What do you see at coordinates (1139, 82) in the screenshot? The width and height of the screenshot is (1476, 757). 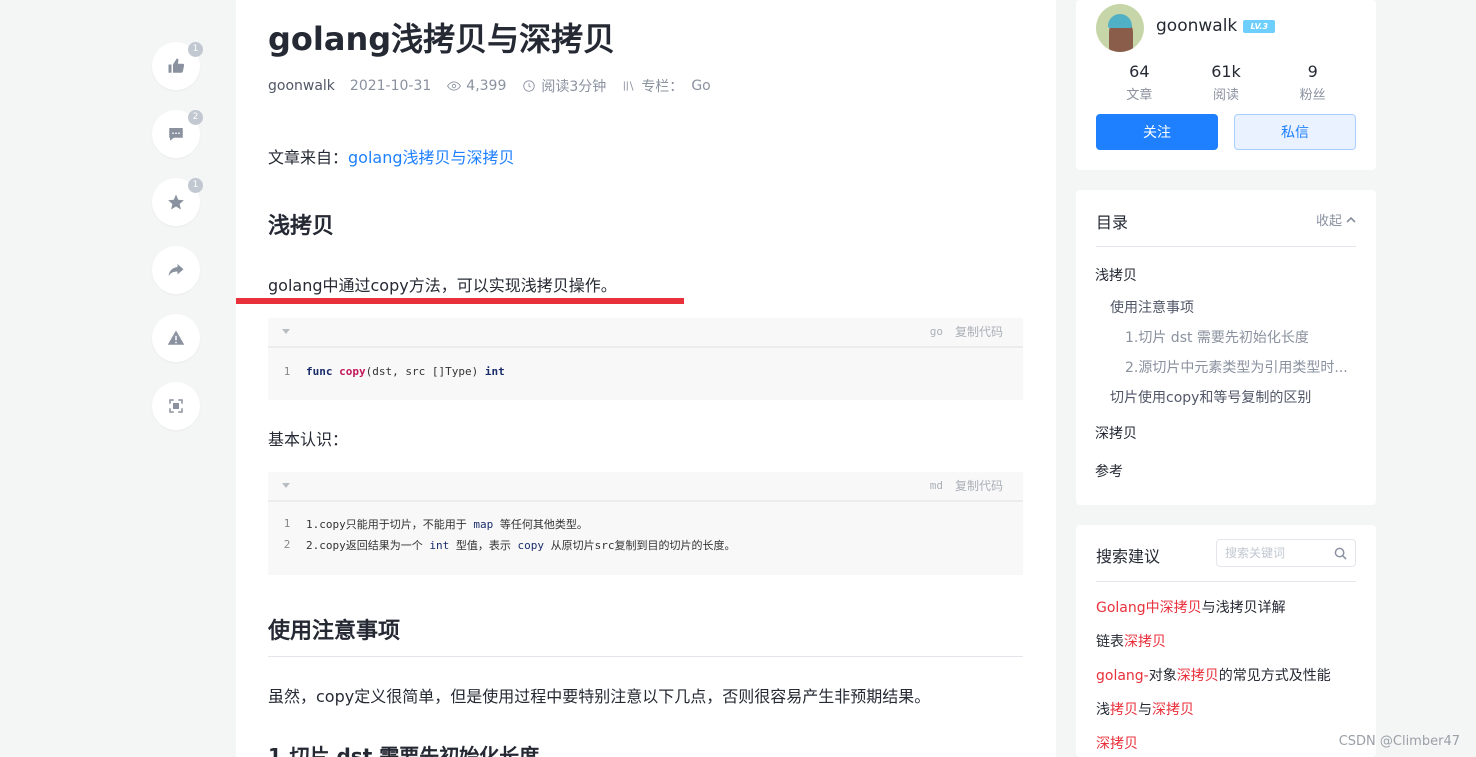 I see `stat-articles: 64 文章` at bounding box center [1139, 82].